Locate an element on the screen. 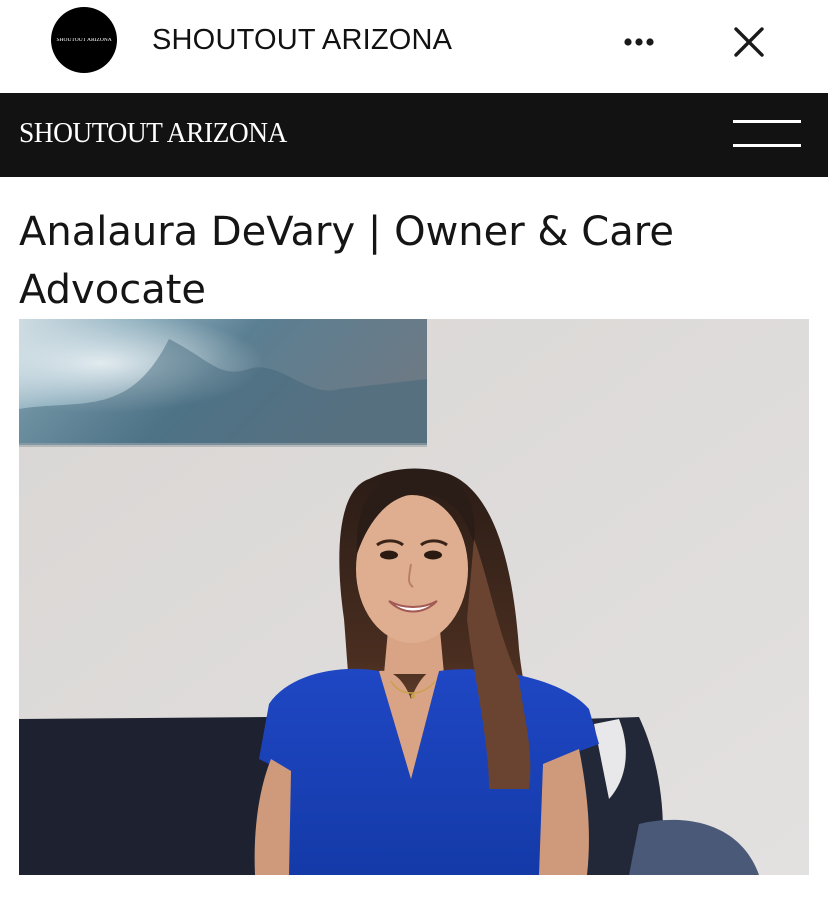  more-horizontal-icon is located at coordinates (639, 42).